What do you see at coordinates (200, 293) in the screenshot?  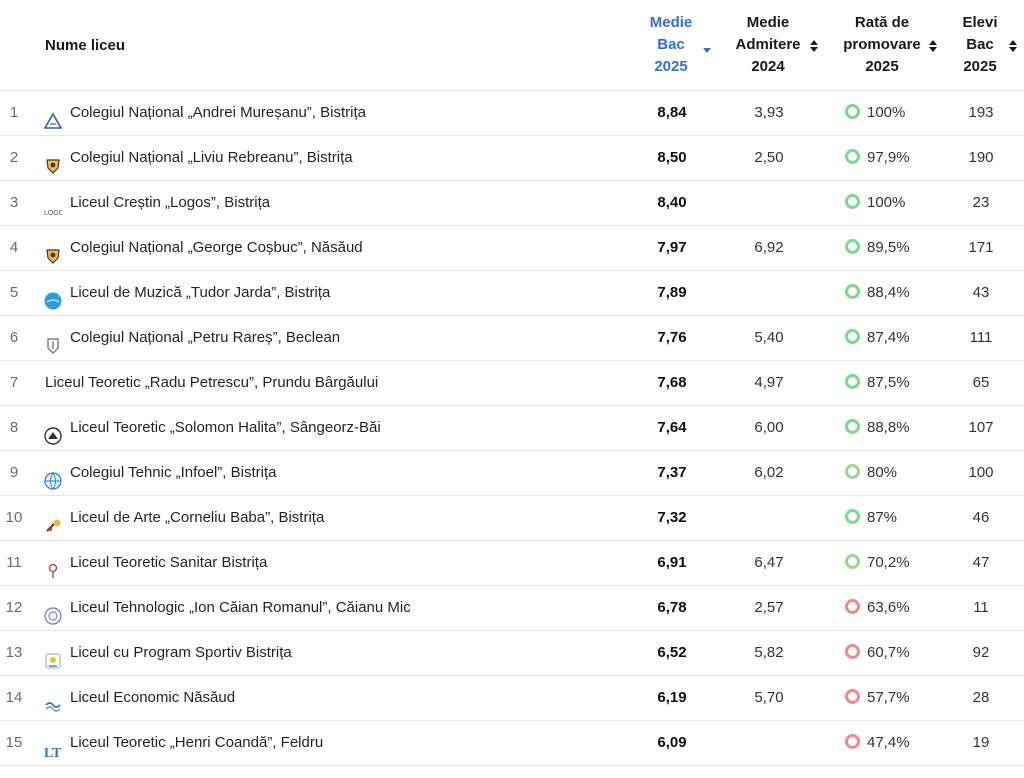 I see `school-name-link: Liceul de Muzică „Tudor Jarda”, Bistrița` at bounding box center [200, 293].